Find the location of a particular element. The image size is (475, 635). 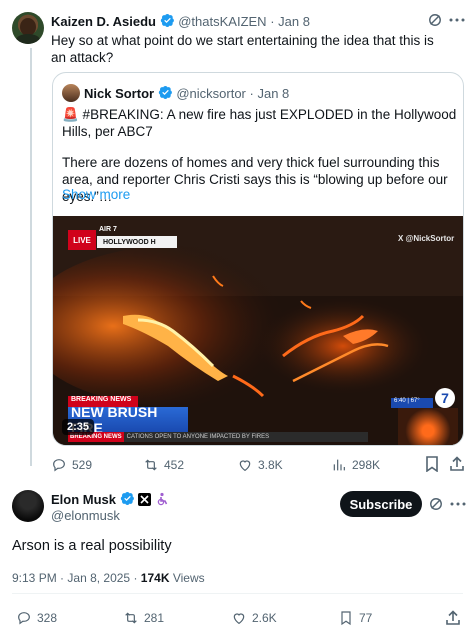

time-weather-tag: 6:40 | 67° is located at coordinates (412, 403).